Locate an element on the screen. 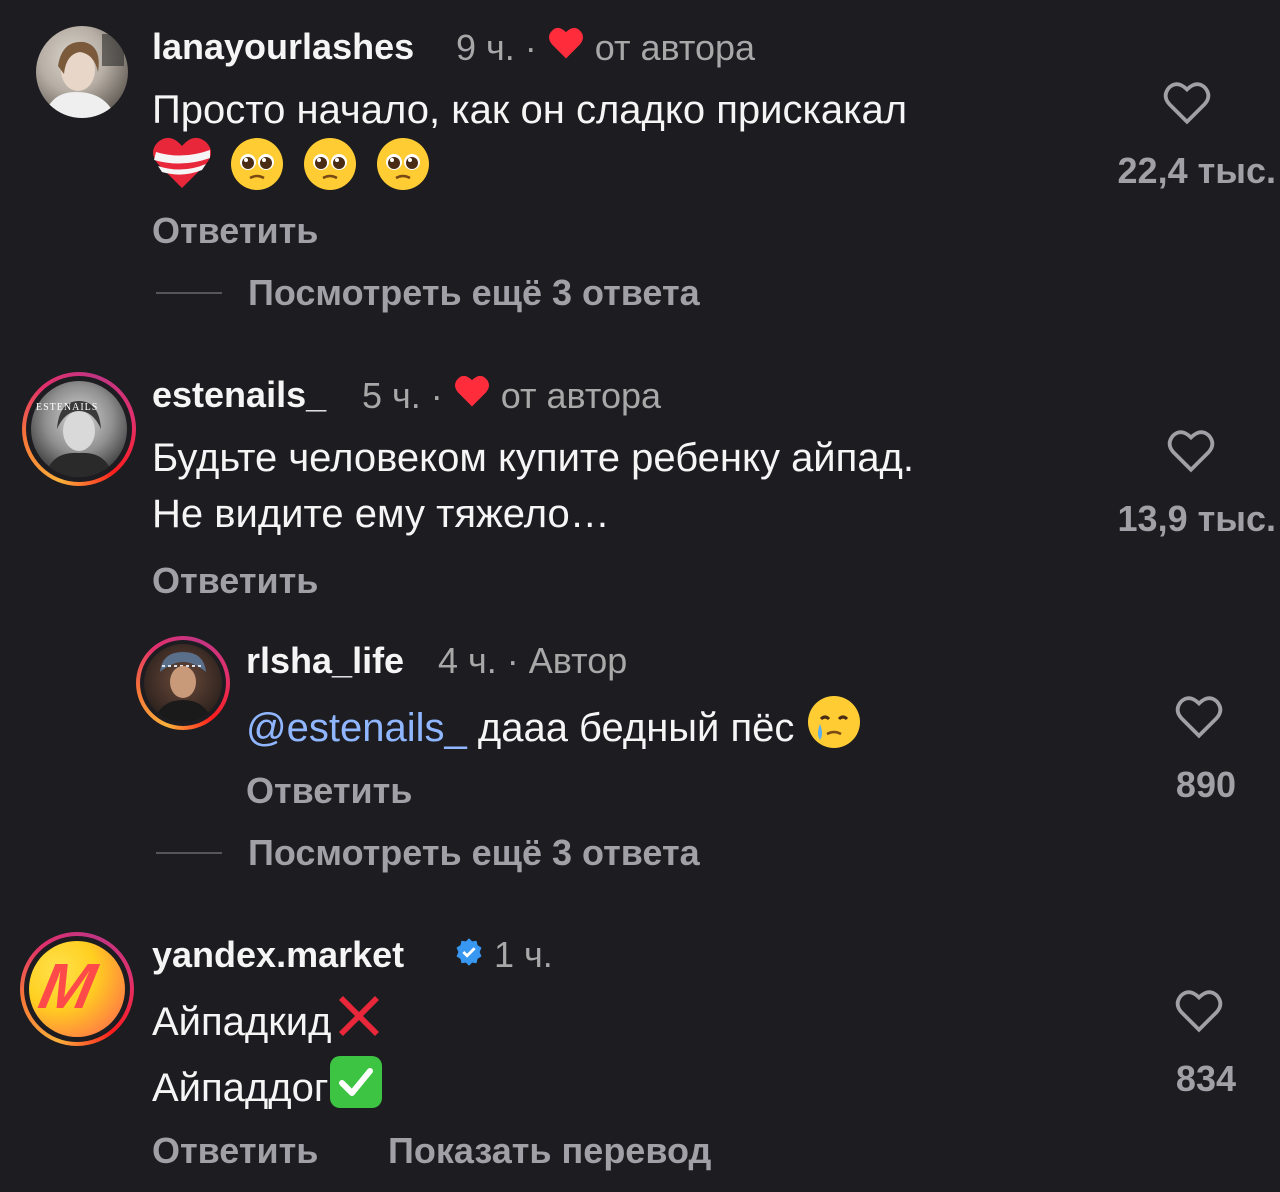  yandex-market-logo-icon: M is located at coordinates (67, 986).